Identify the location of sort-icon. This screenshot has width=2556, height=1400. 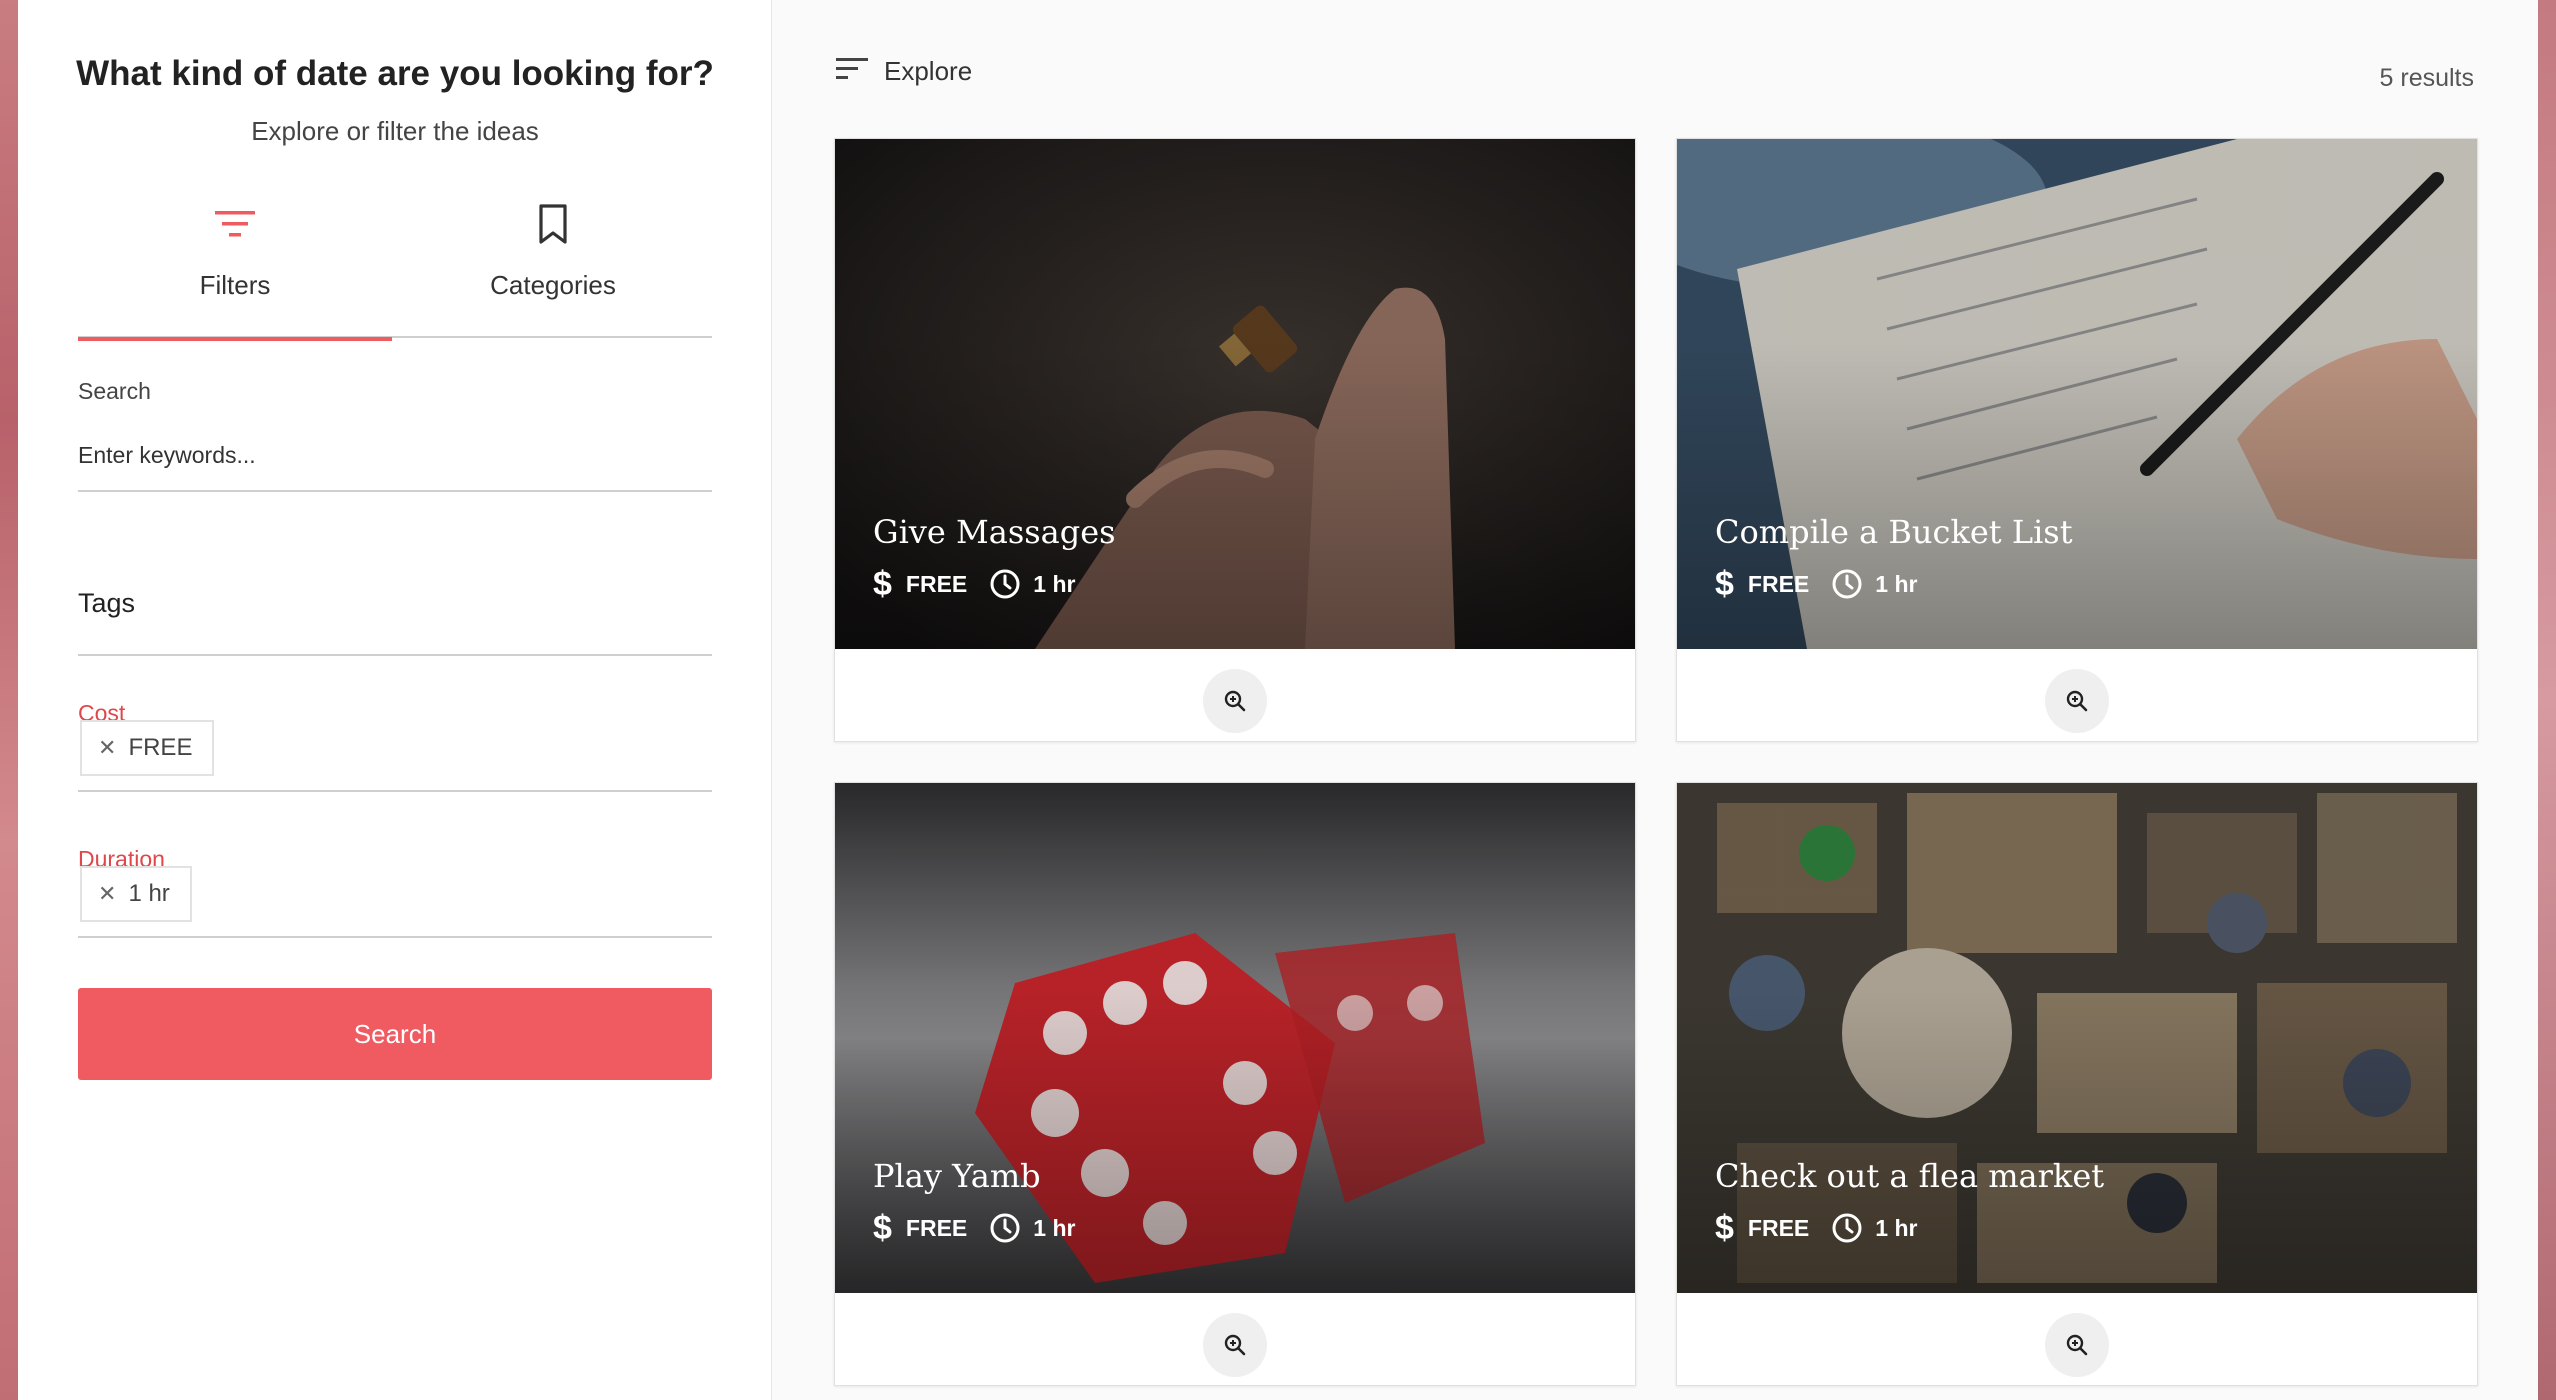
(852, 71).